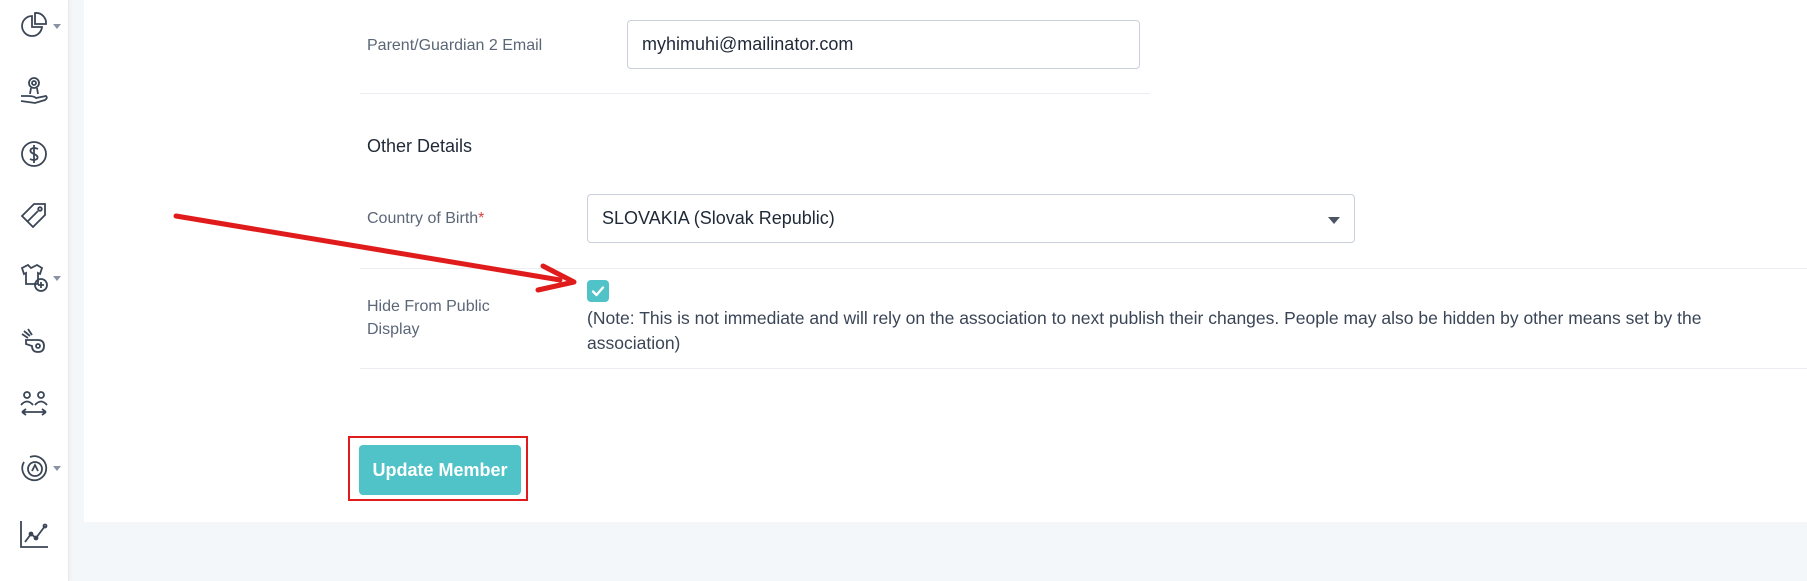 This screenshot has width=1807, height=581. I want to click on hand-medal-icon, so click(34, 90).